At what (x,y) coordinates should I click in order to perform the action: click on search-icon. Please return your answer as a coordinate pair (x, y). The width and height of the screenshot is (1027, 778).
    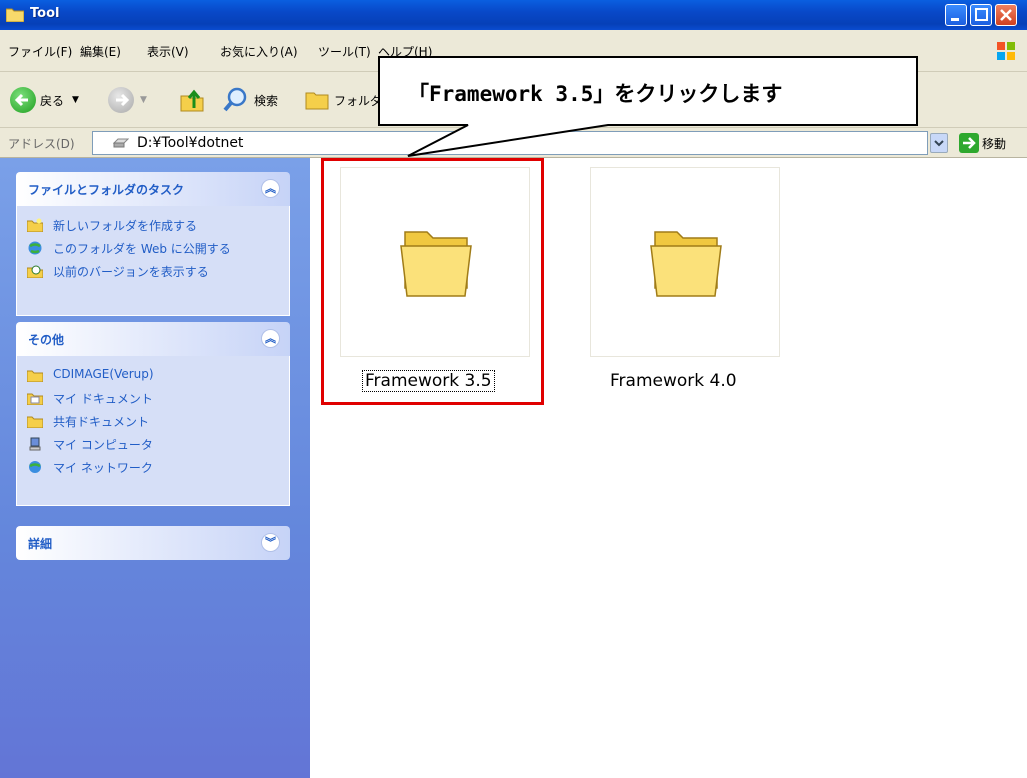
    Looking at the image, I should click on (235, 99).